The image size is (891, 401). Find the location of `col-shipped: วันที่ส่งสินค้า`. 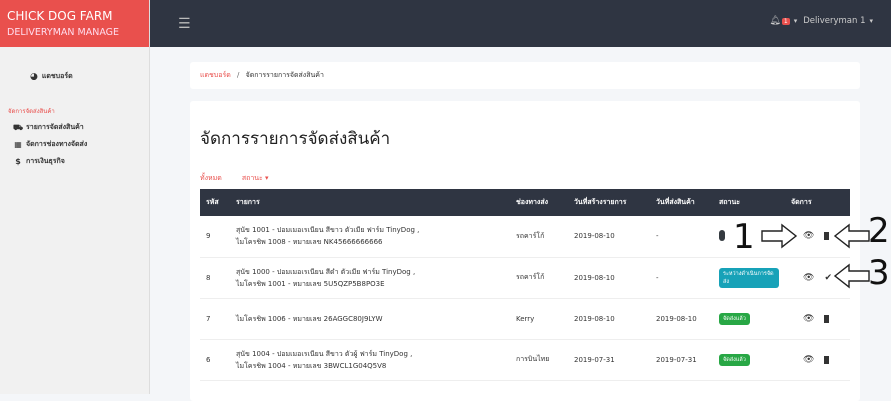

col-shipped: วันที่ส่งสินค้า is located at coordinates (675, 202).